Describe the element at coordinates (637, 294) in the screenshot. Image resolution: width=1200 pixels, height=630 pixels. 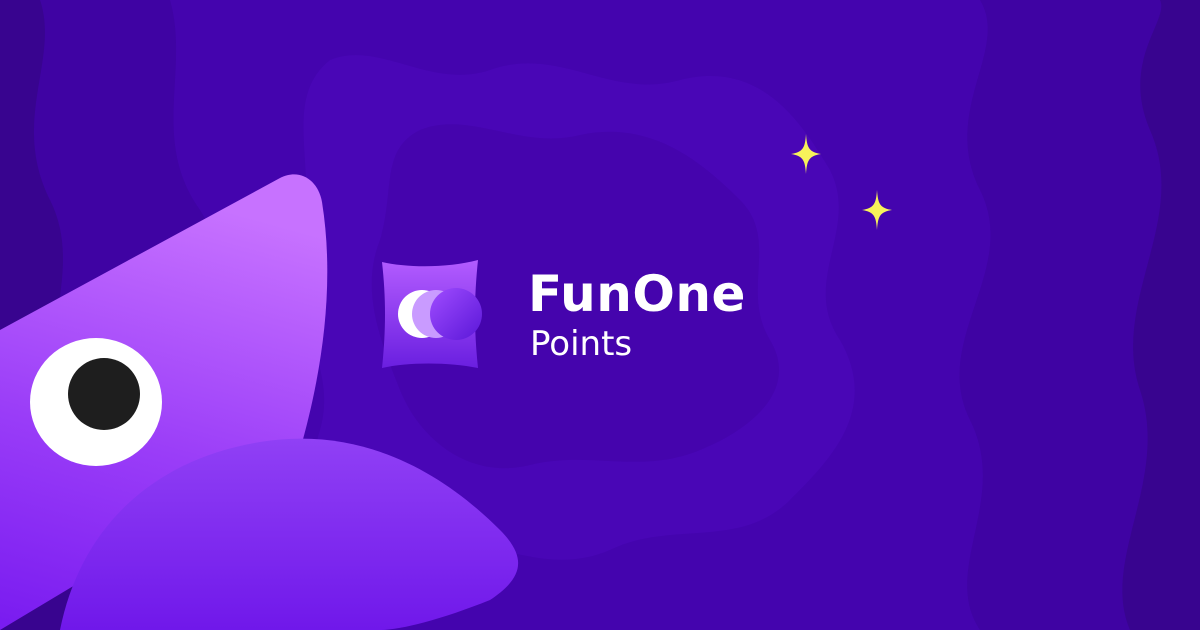
I see `brand-name: FunOne` at that location.